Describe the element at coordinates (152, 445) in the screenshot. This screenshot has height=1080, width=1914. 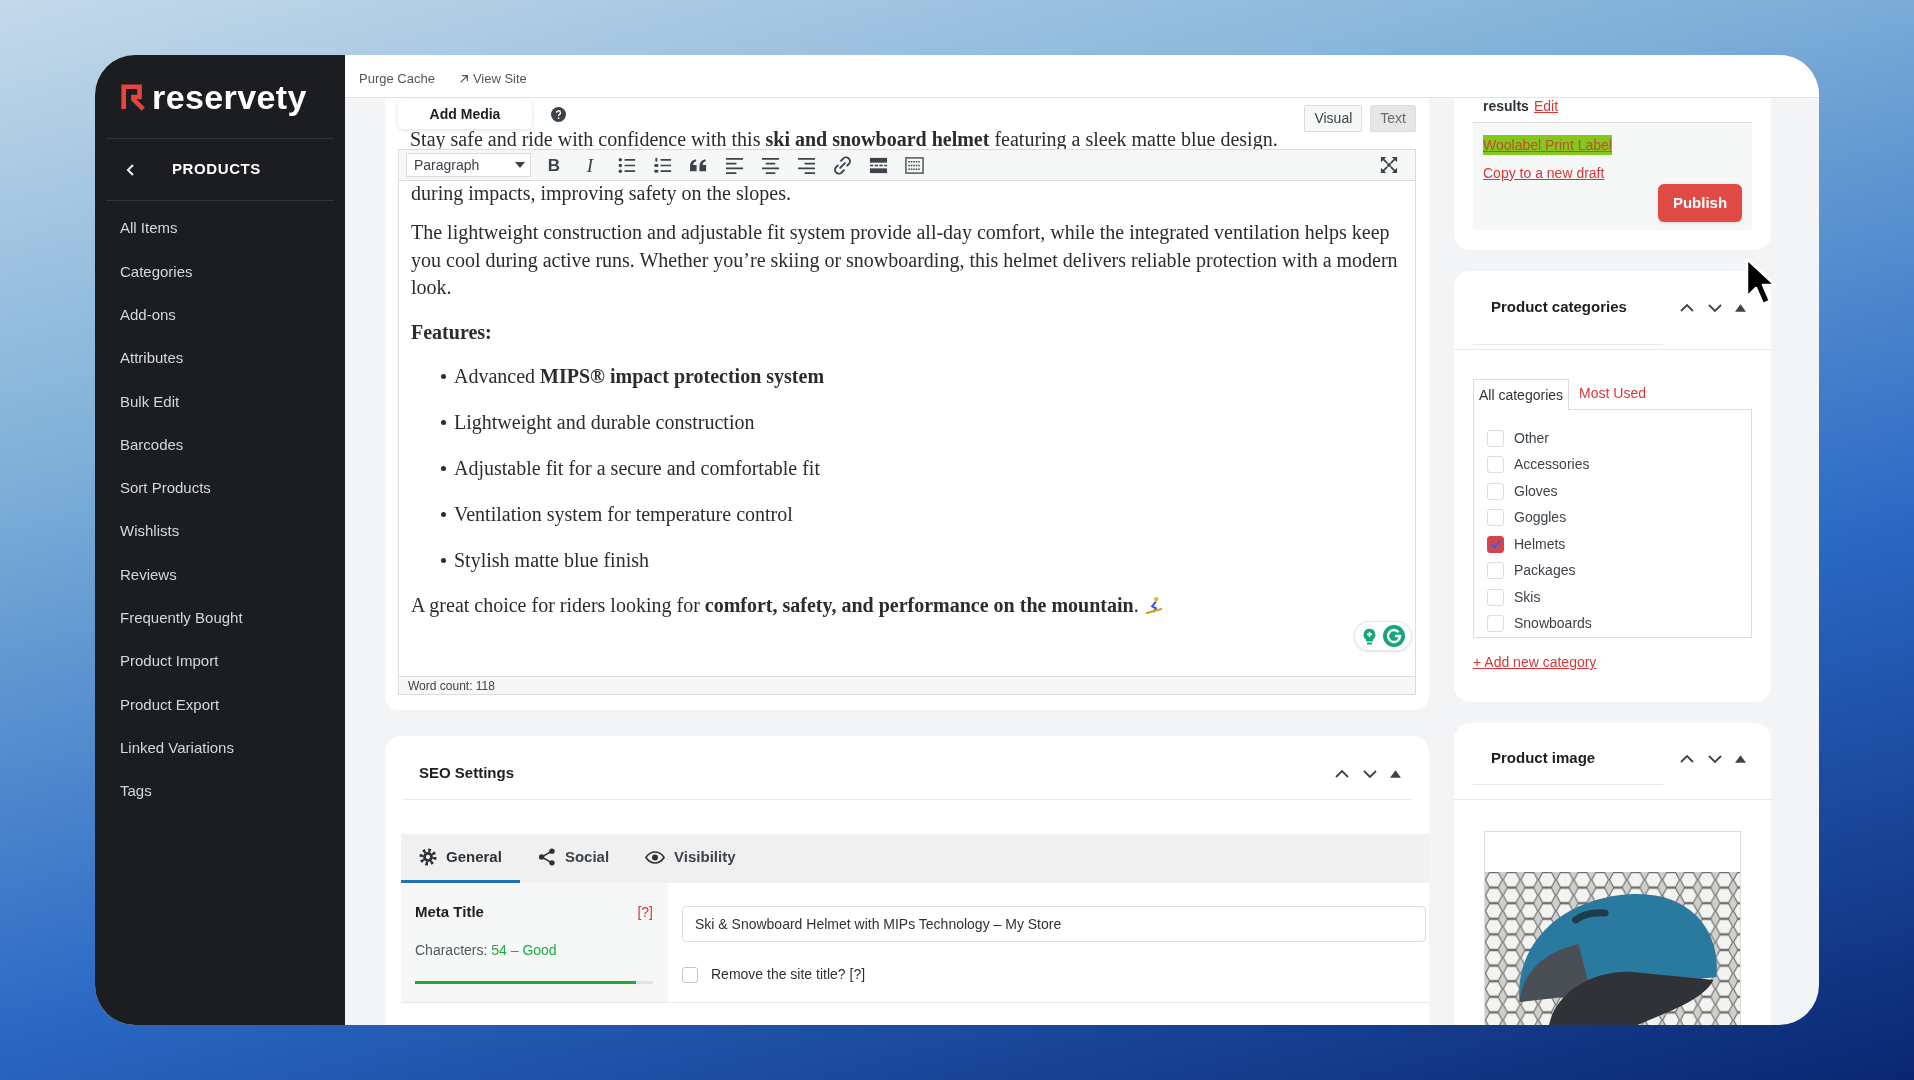
I see `sidebar-item: Barcodes` at that location.